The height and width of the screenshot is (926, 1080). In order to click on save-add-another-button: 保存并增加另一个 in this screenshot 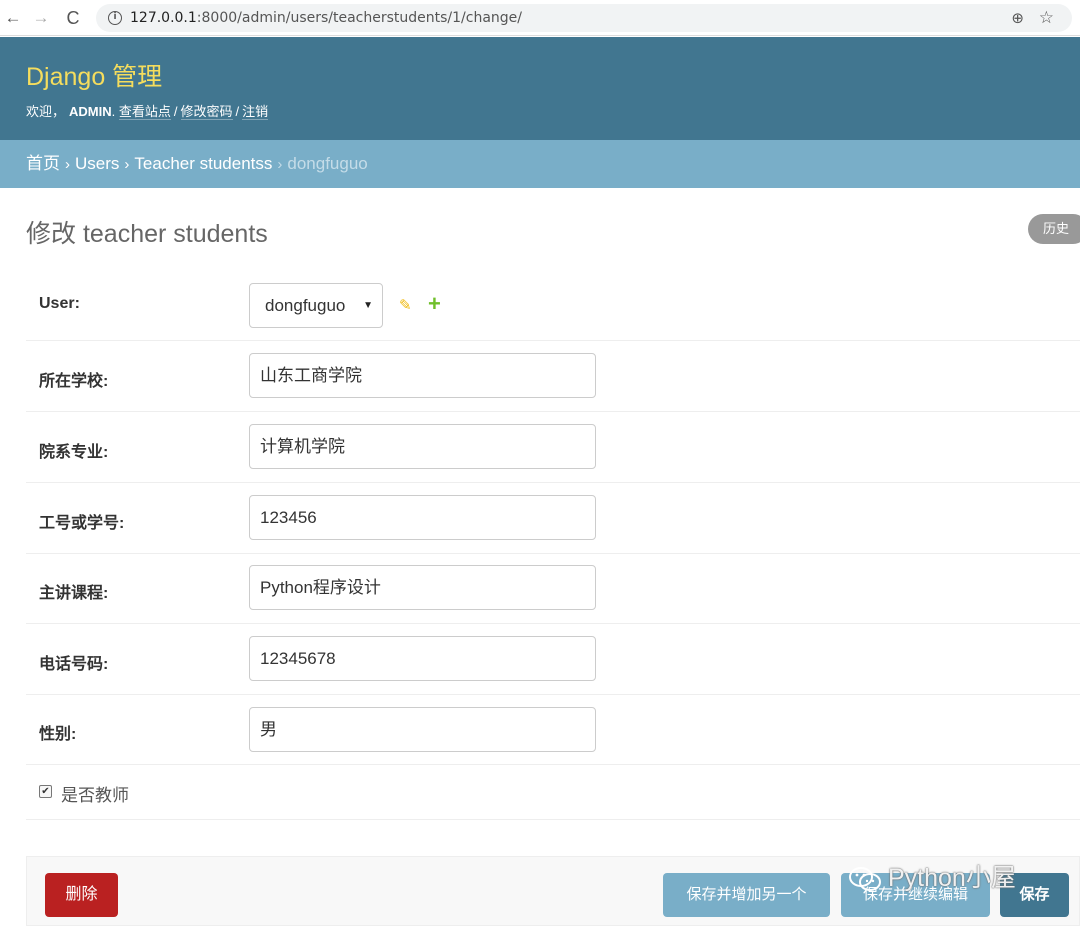, I will do `click(746, 895)`.